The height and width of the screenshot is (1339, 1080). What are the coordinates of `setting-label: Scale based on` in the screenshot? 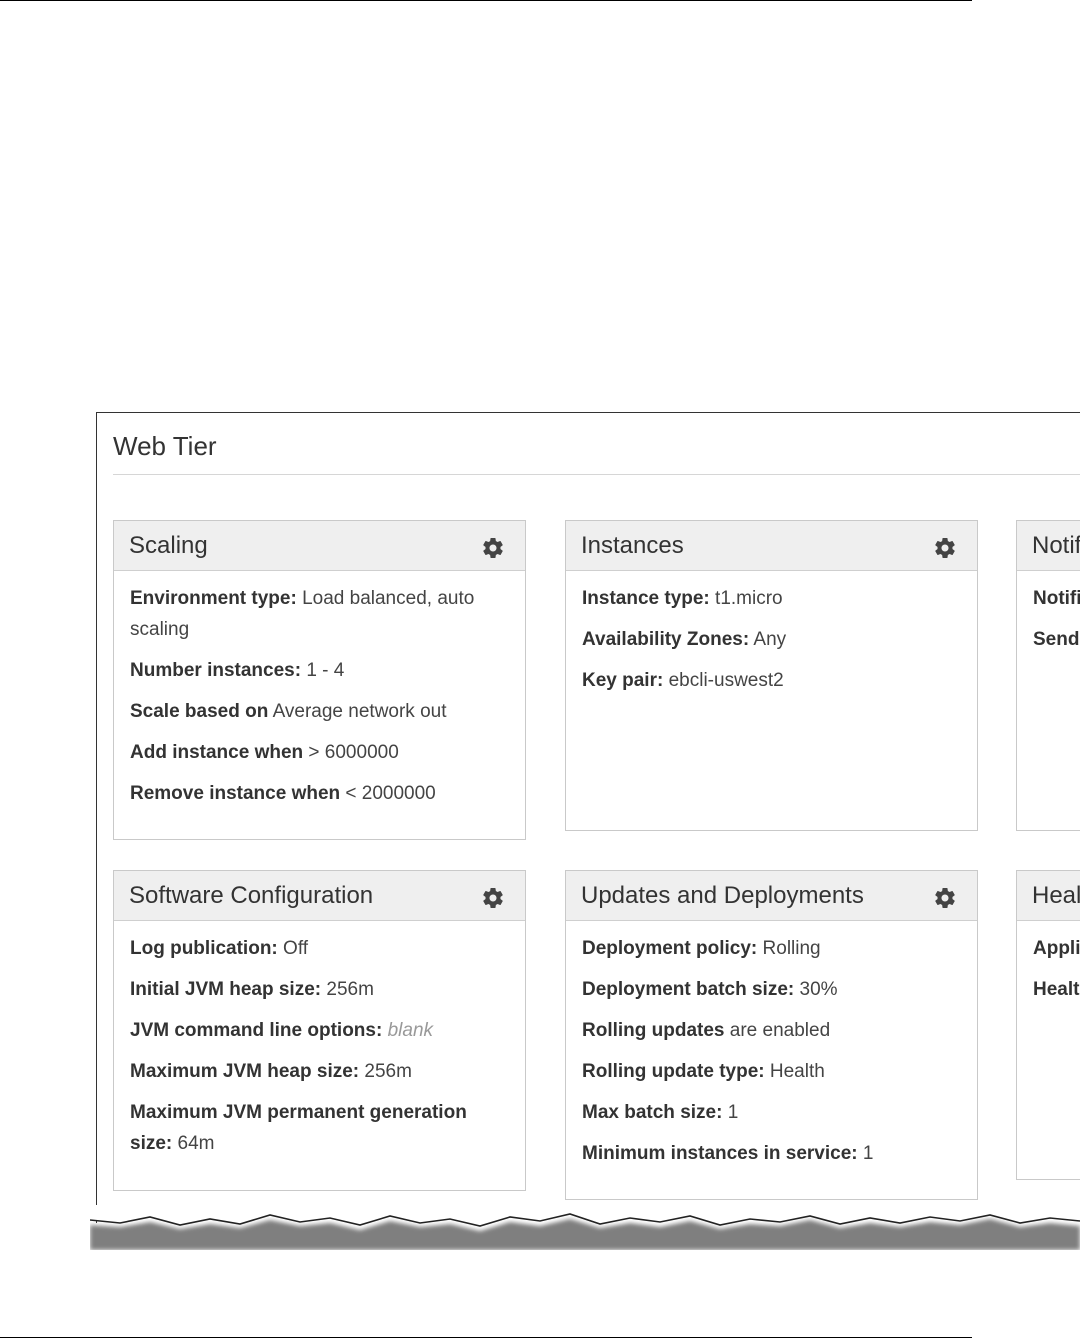 It's located at (199, 711).